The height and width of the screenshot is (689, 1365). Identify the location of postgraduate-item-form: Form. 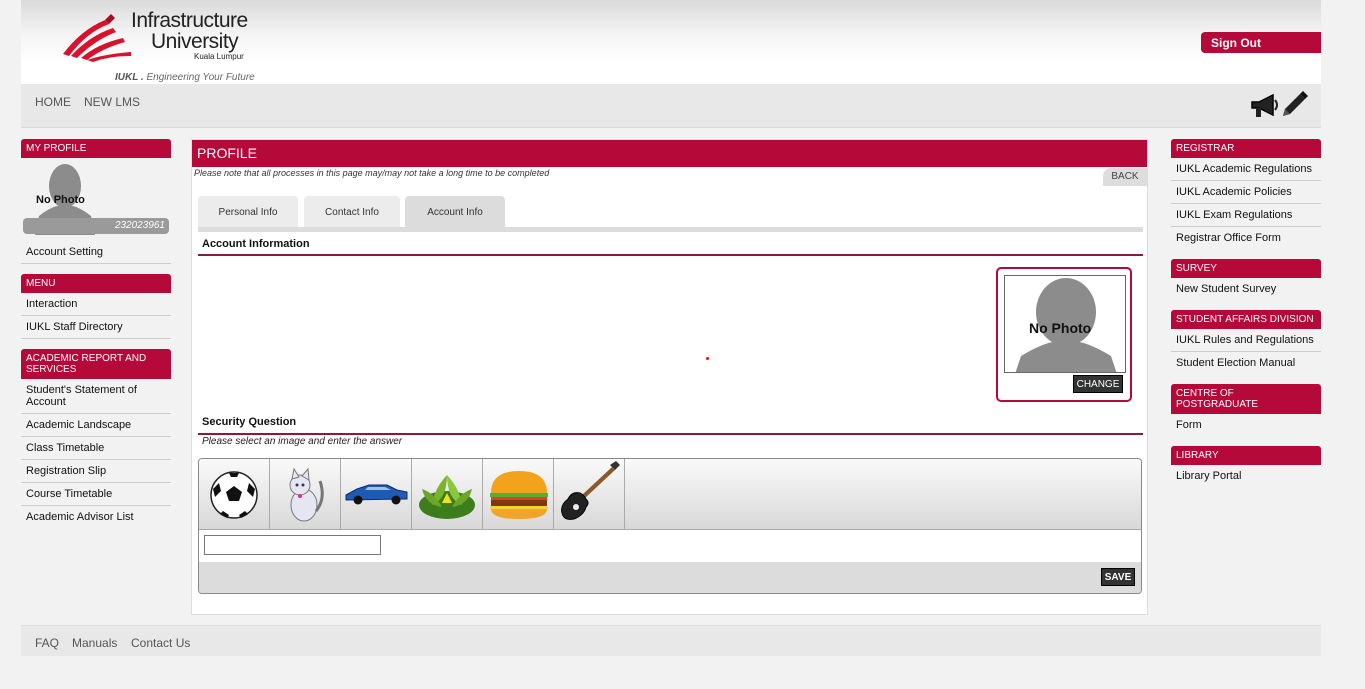
(1246, 425).